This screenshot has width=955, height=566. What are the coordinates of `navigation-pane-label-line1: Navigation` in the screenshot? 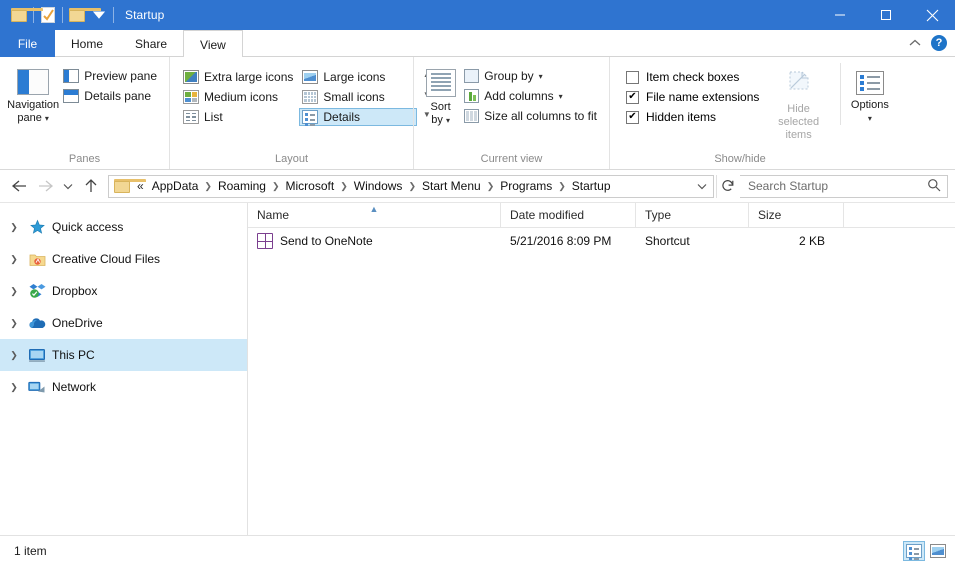 It's located at (33, 105).